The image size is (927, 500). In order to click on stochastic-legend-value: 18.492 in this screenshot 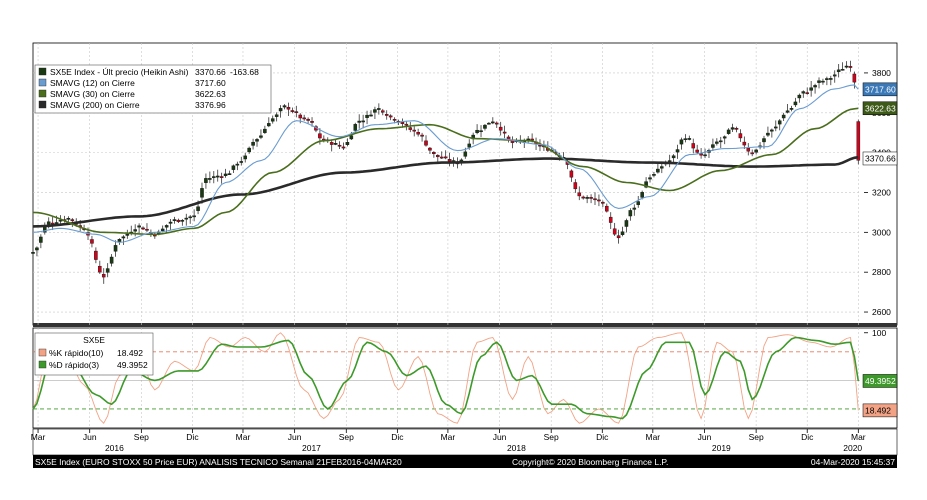, I will do `click(130, 353)`.